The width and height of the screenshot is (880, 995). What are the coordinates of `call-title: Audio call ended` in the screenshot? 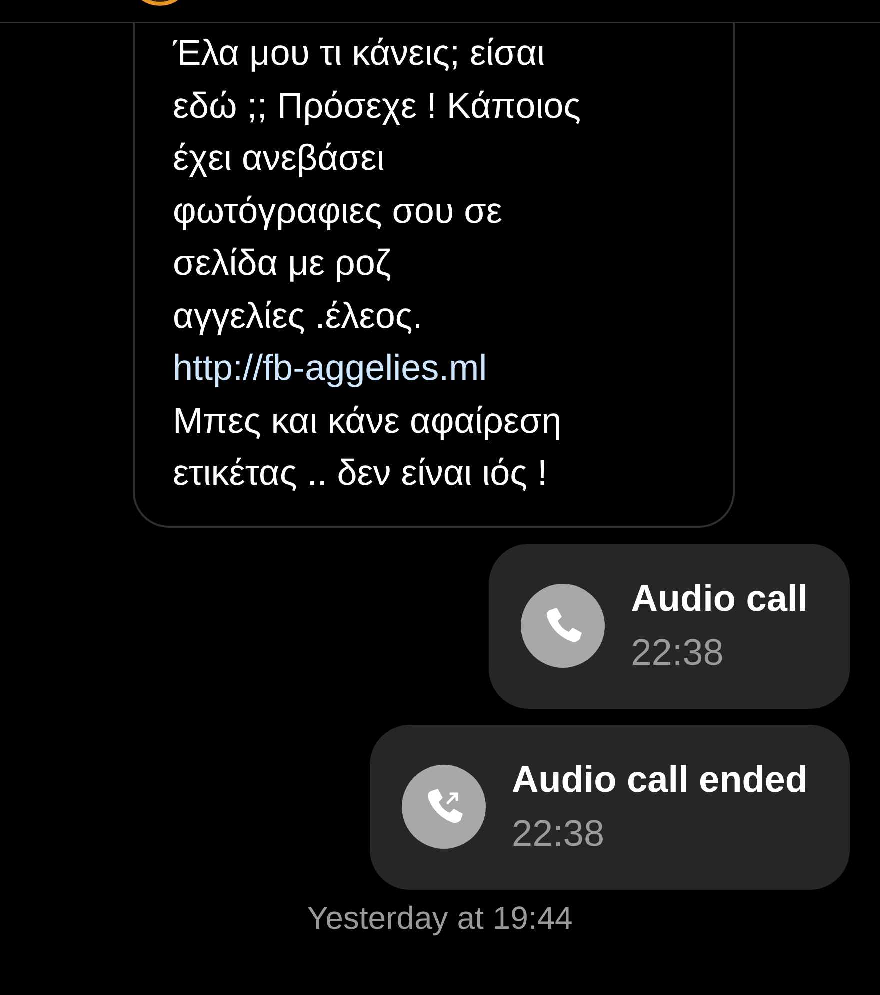 It's located at (660, 780).